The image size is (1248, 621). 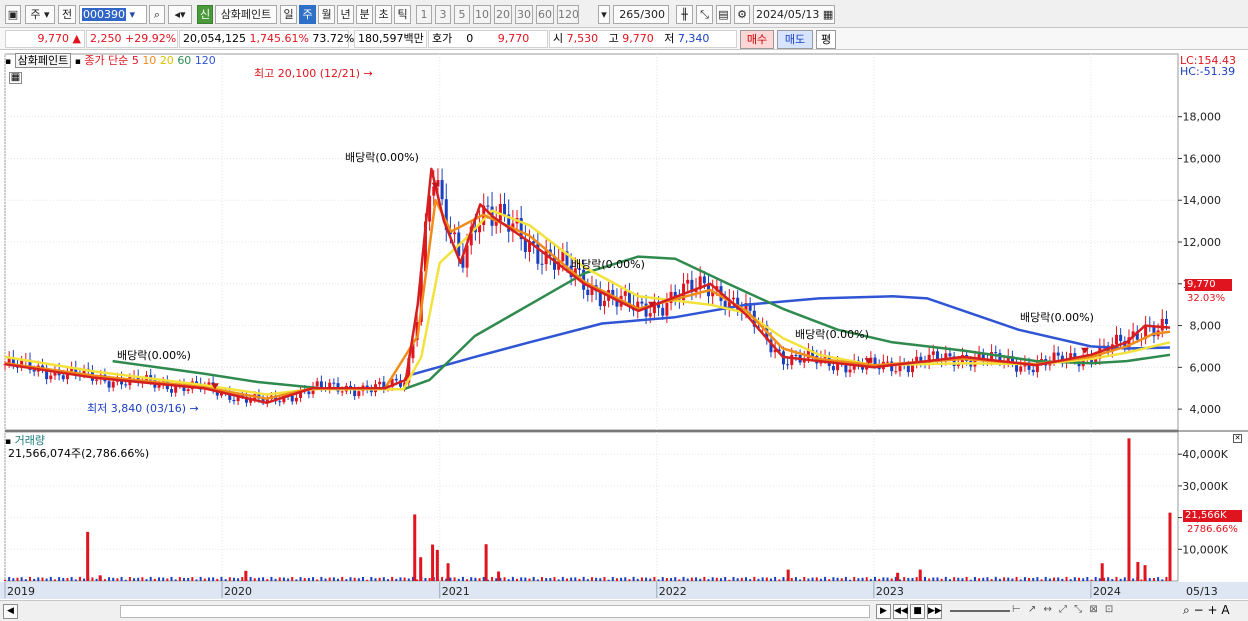 I want to click on zoom-slider, so click(x=980, y=611).